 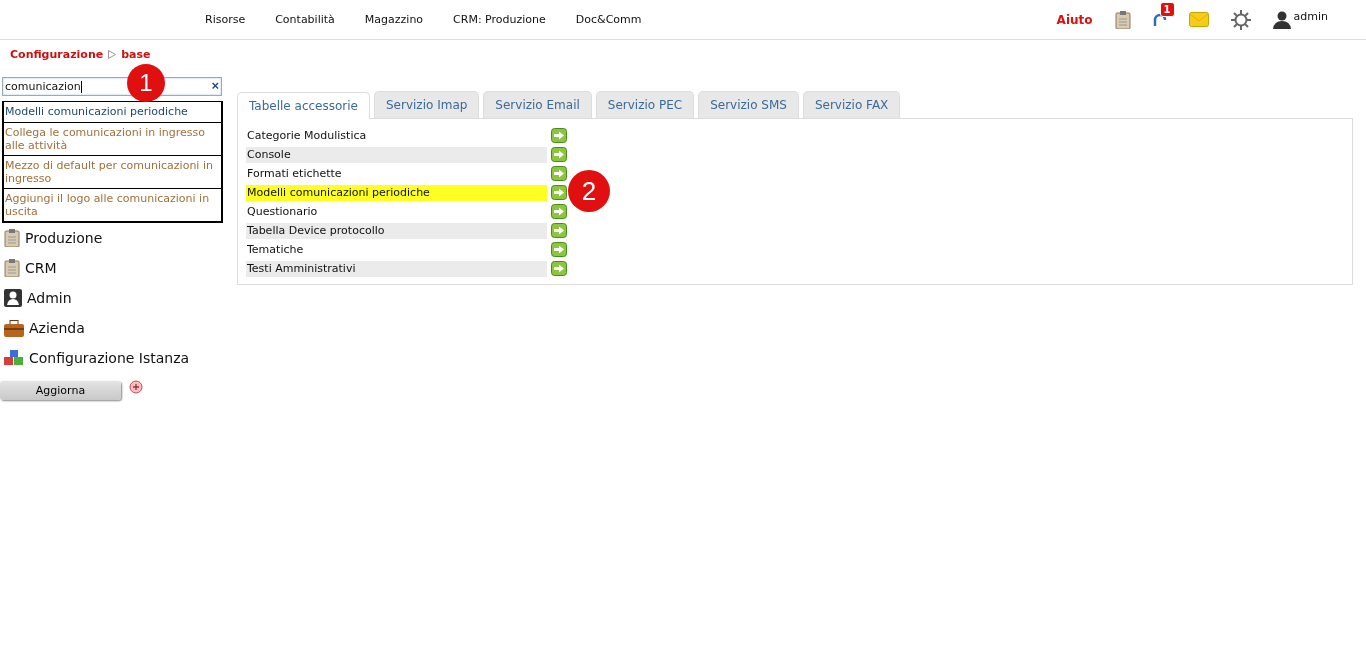 I want to click on sidebar-item: CRM, so click(x=41, y=268).